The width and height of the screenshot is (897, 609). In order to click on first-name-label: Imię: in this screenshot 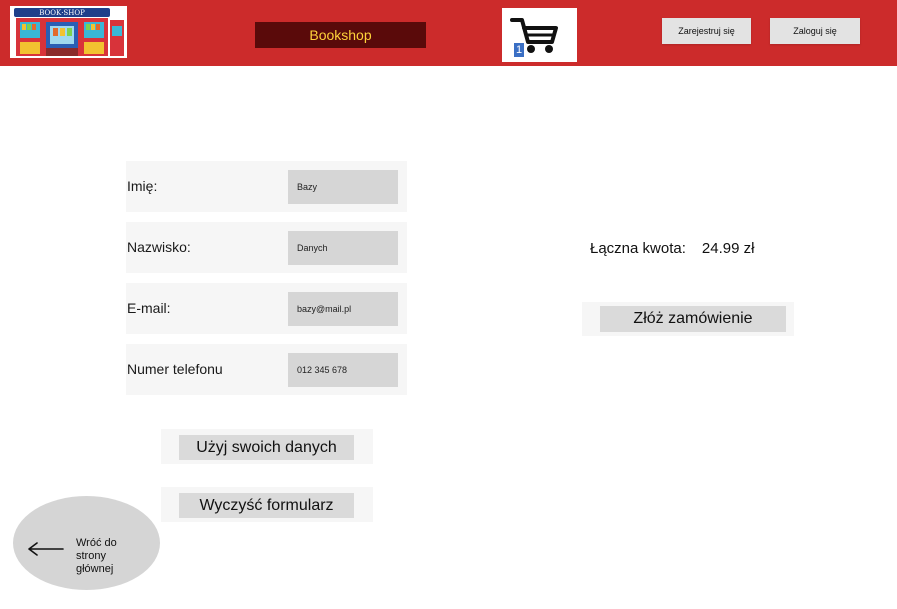, I will do `click(142, 186)`.